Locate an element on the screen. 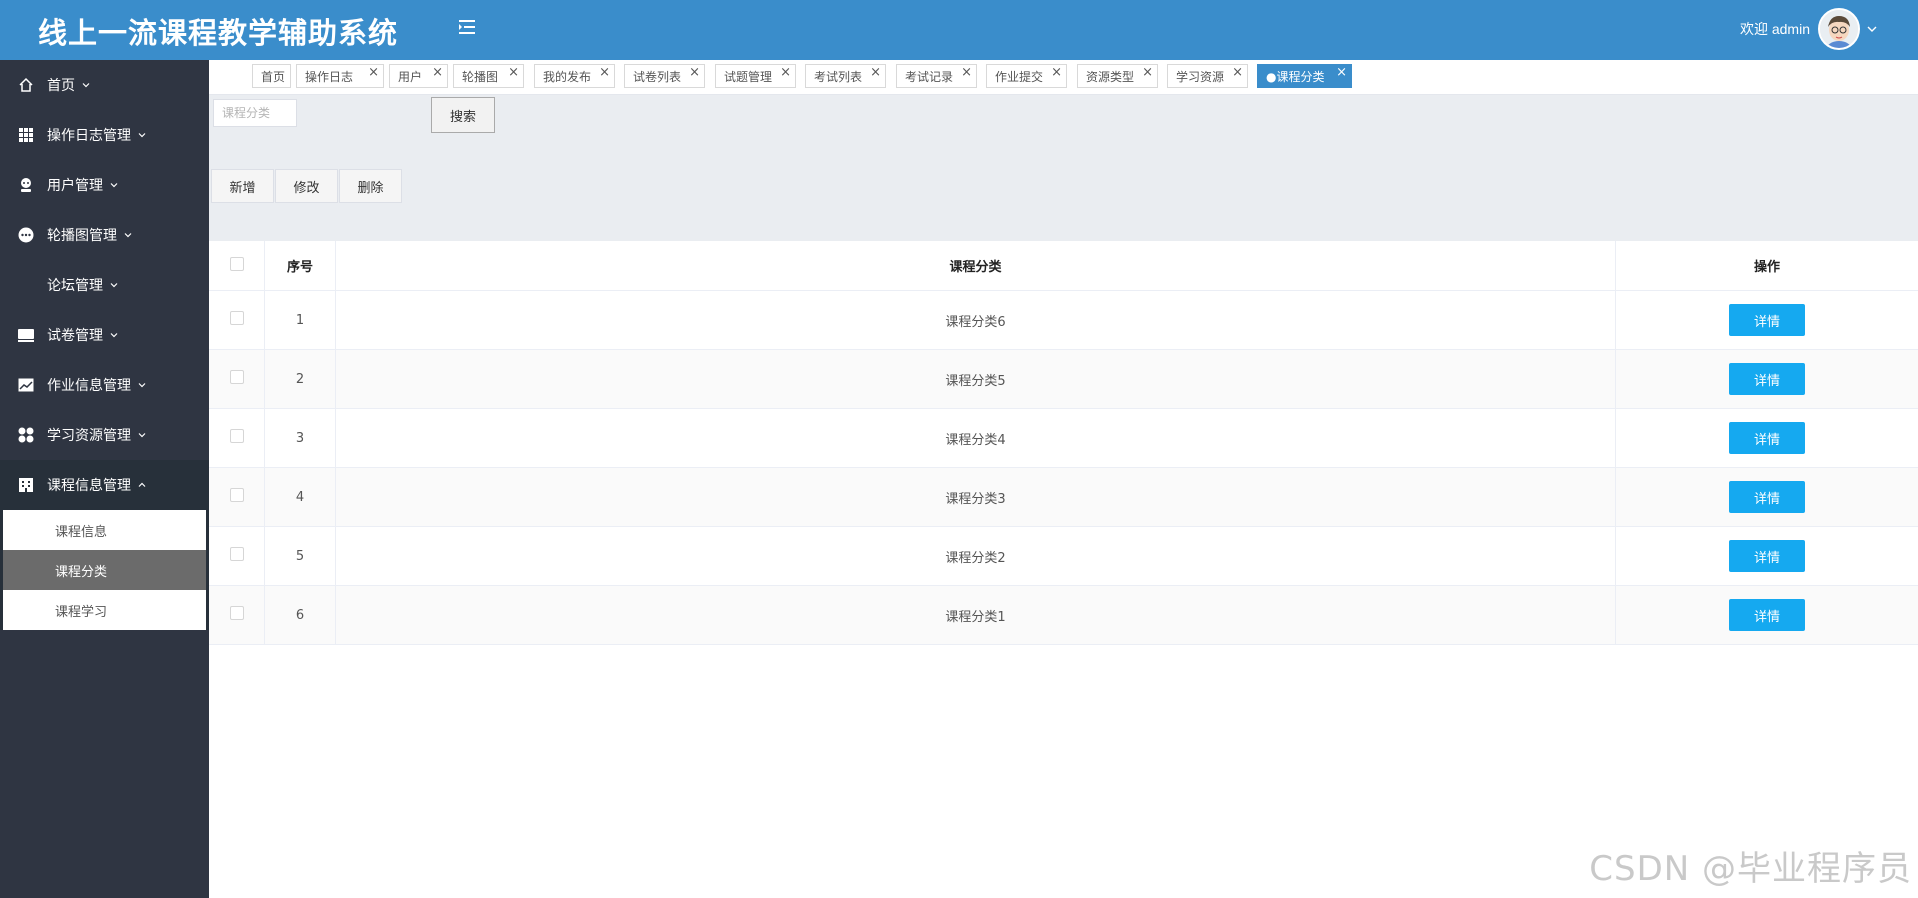 The height and width of the screenshot is (898, 1918). submenu-item-course-info: 课程信息 is located at coordinates (104, 530).